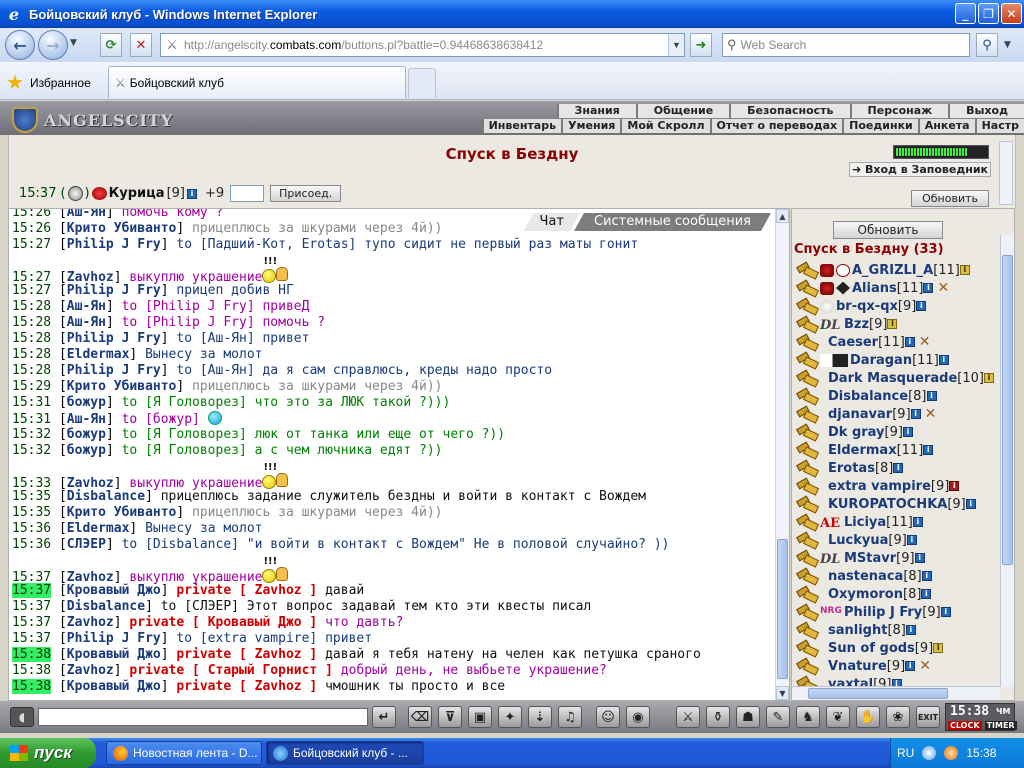 The image size is (1024, 768). What do you see at coordinates (701, 45) in the screenshot?
I see `go-button: ➜` at bounding box center [701, 45].